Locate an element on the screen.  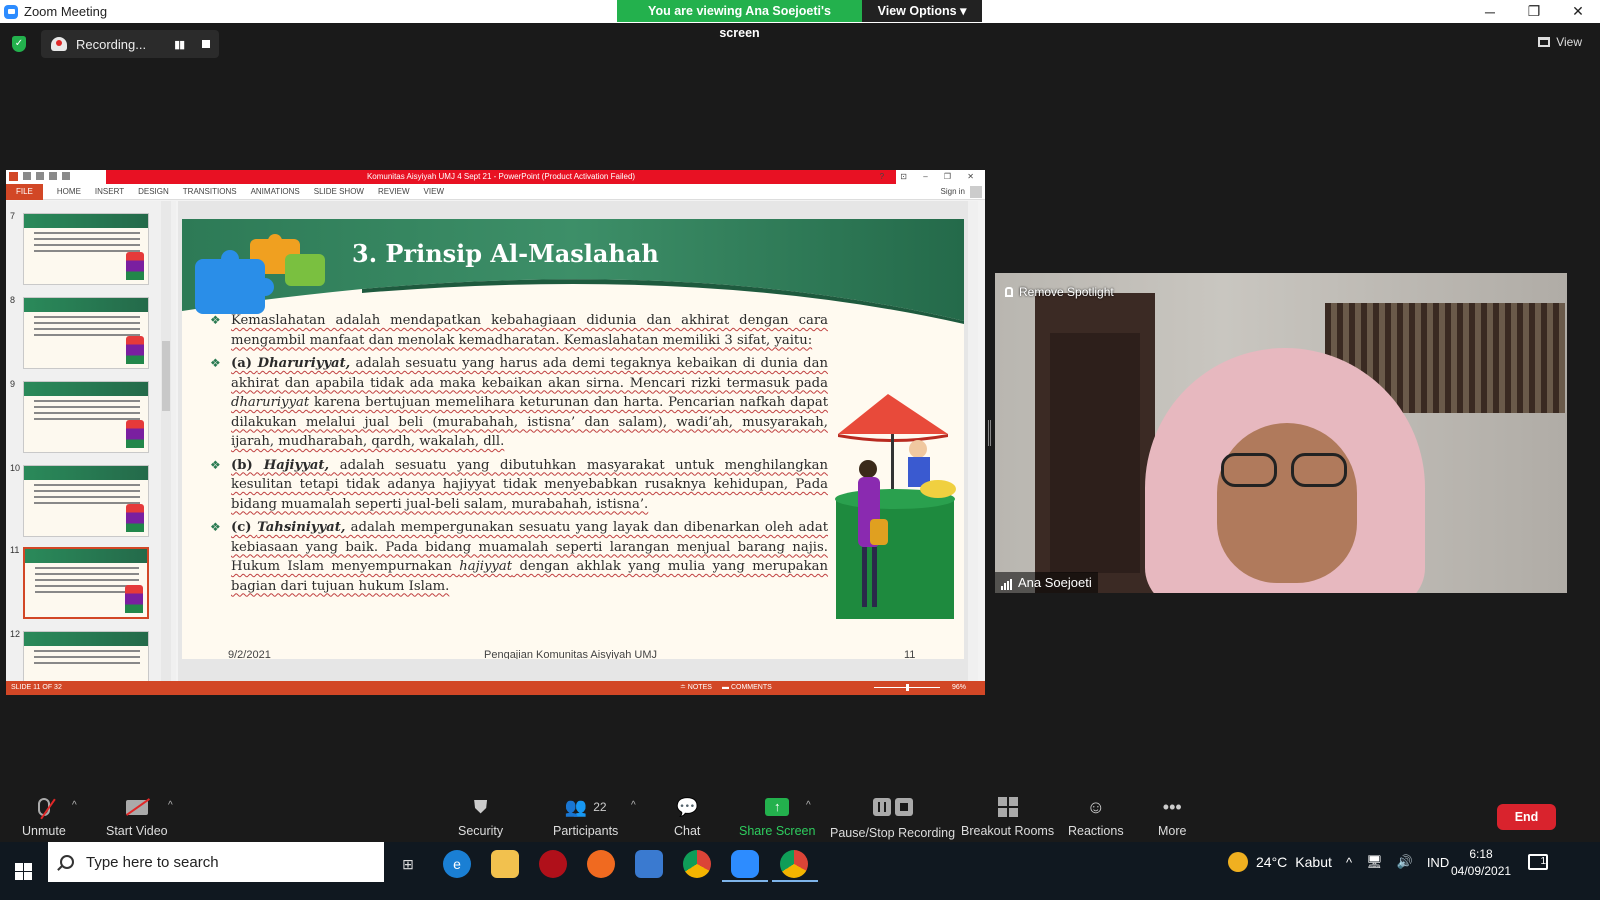
breakout-rooms-icon is located at coordinates (1007, 807).